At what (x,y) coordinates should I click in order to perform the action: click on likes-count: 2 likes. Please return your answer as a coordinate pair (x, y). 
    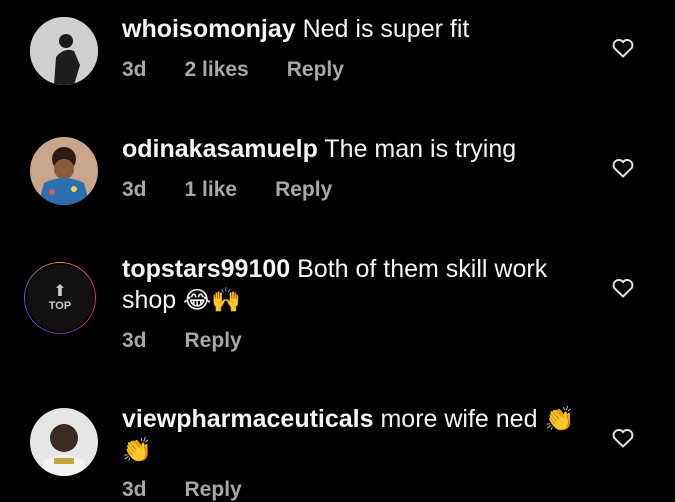
    Looking at the image, I should click on (217, 70).